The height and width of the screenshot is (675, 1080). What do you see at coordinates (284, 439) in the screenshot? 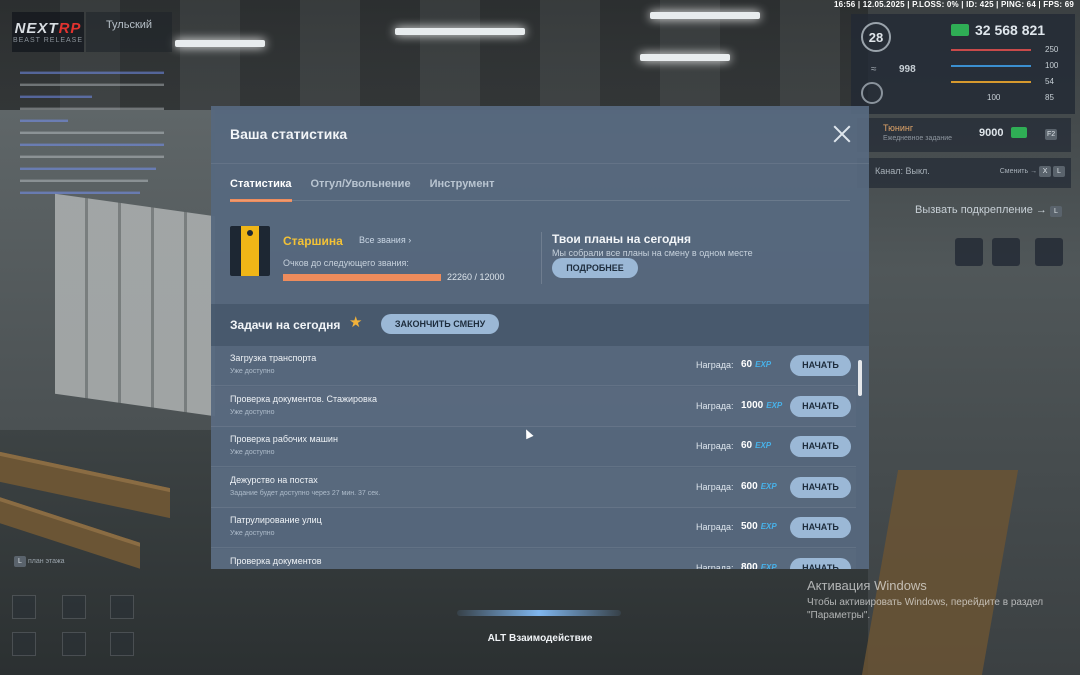
I see `task-name: Проверка рабочих машин` at bounding box center [284, 439].